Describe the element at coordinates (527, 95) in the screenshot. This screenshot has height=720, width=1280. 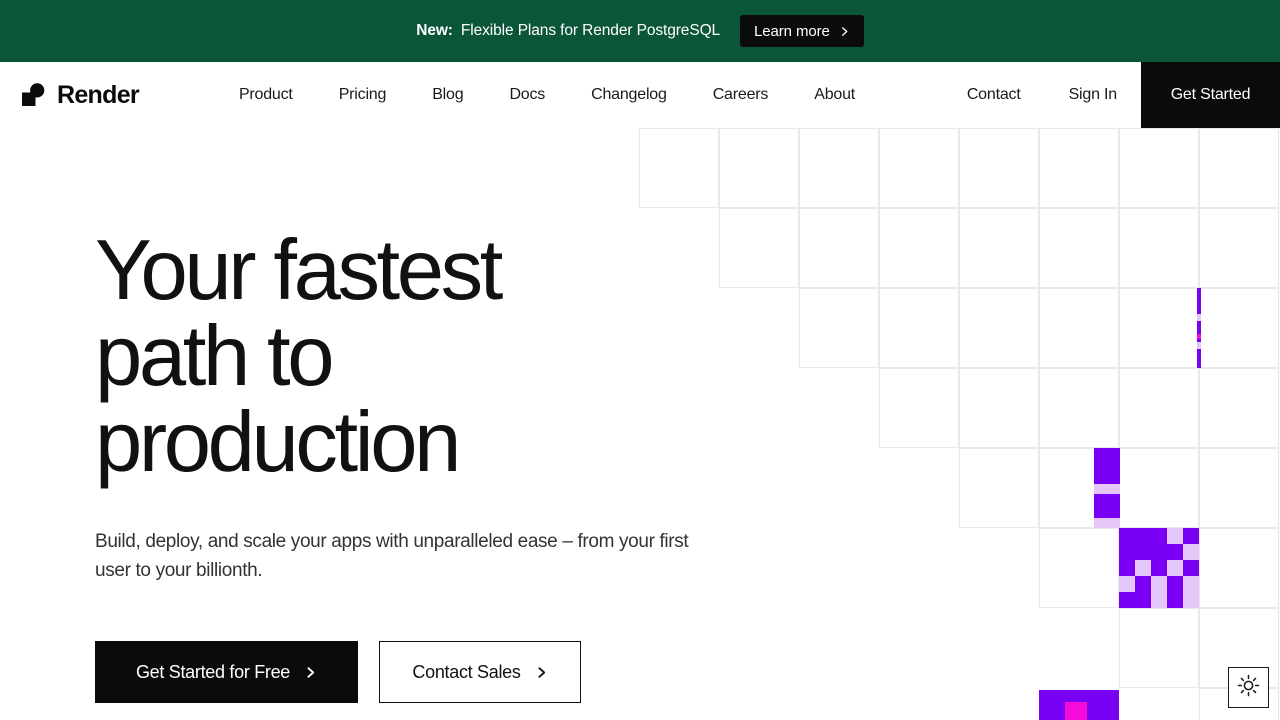
I see `nav-link-docs: Docs` at that location.